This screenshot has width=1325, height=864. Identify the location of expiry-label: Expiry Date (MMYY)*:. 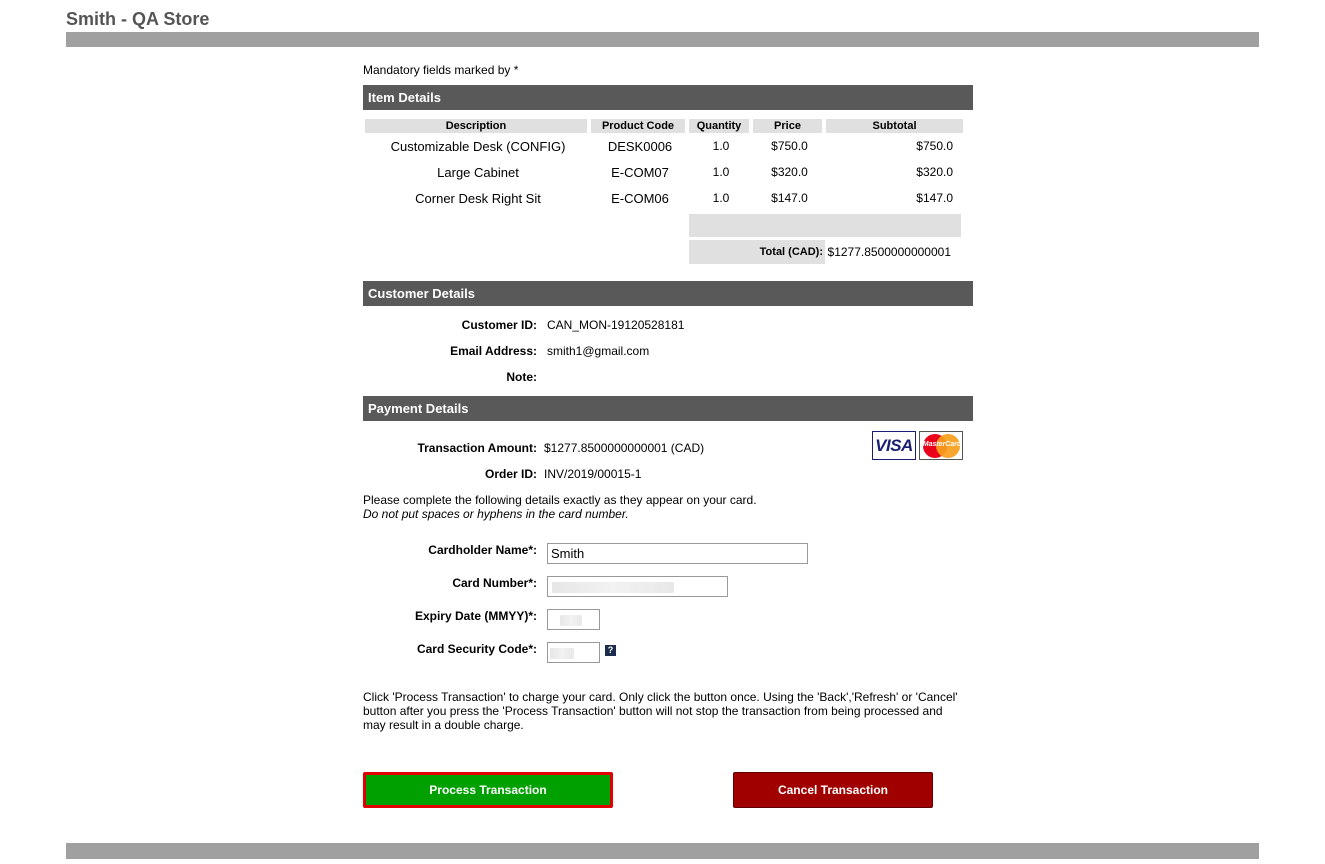
(475, 616).